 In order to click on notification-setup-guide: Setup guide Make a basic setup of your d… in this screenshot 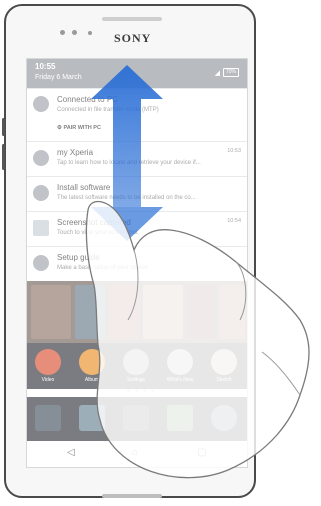, I will do `click(137, 264)`.